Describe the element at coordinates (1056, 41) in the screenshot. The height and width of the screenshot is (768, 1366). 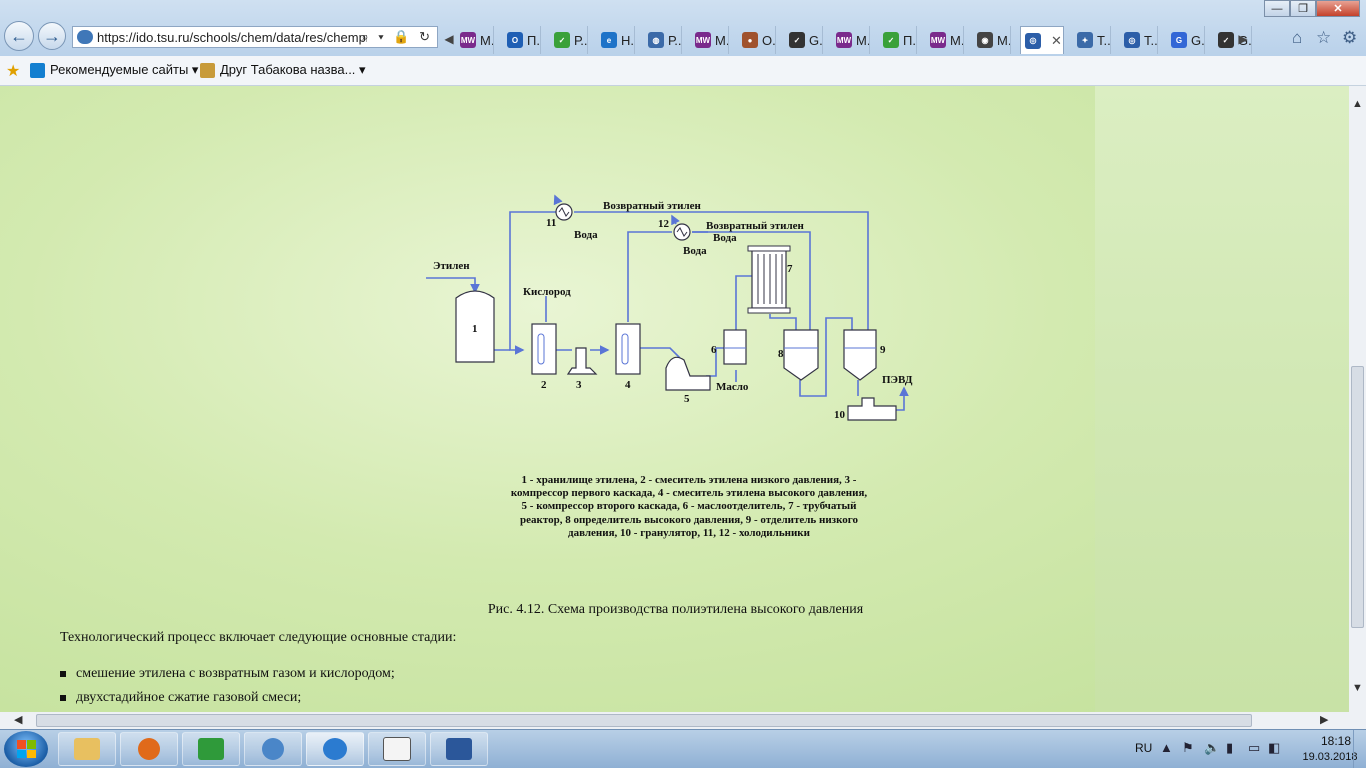
I see `close-tab-icon: ✕` at that location.